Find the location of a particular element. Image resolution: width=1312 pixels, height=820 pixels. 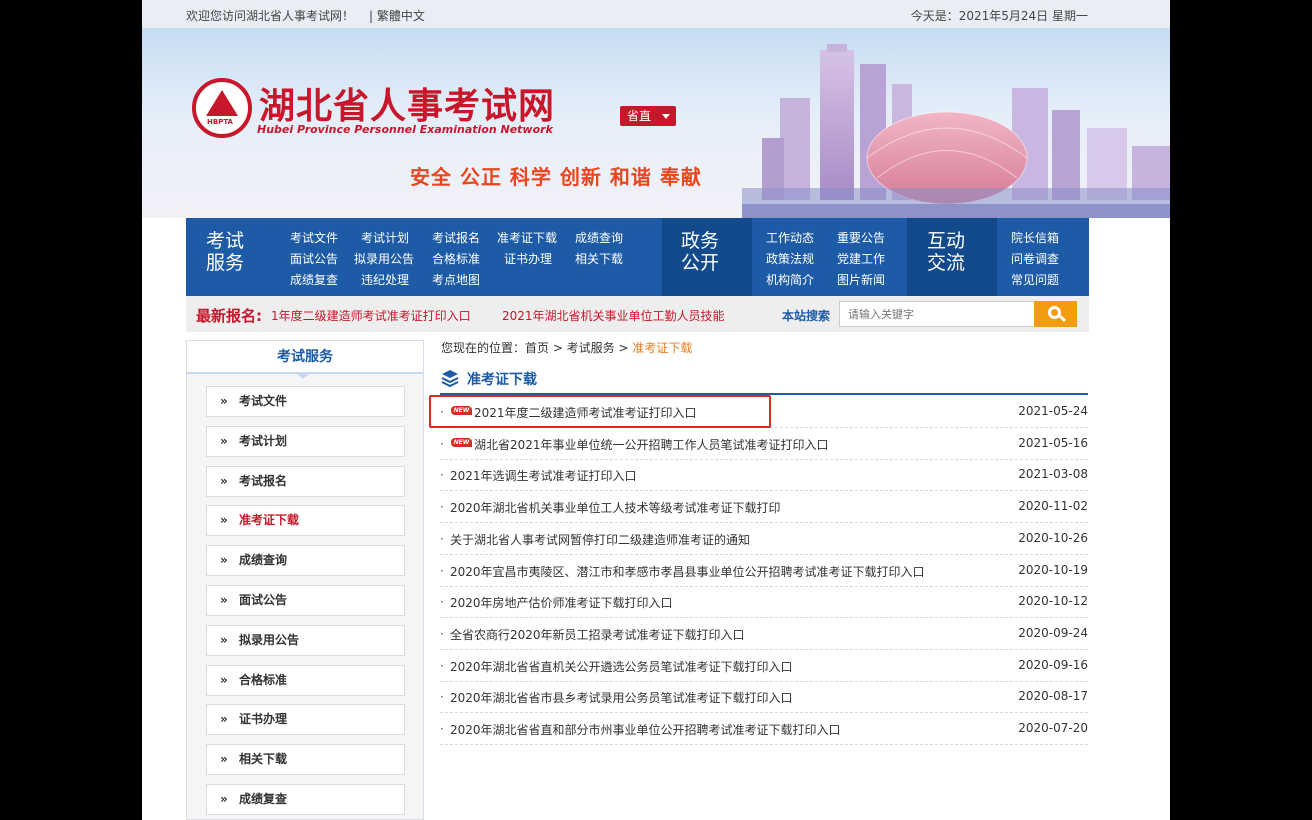

sidebar-item: » 拟录用公告 is located at coordinates (305, 640).